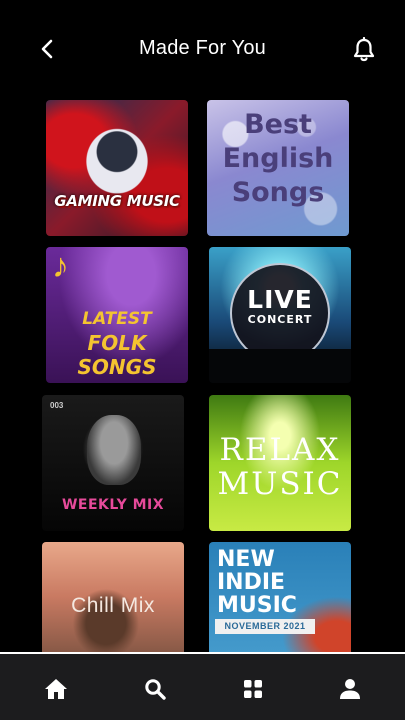 The width and height of the screenshot is (405, 720). What do you see at coordinates (113, 605) in the screenshot?
I see `playlist-card-label: Chill Mix` at bounding box center [113, 605].